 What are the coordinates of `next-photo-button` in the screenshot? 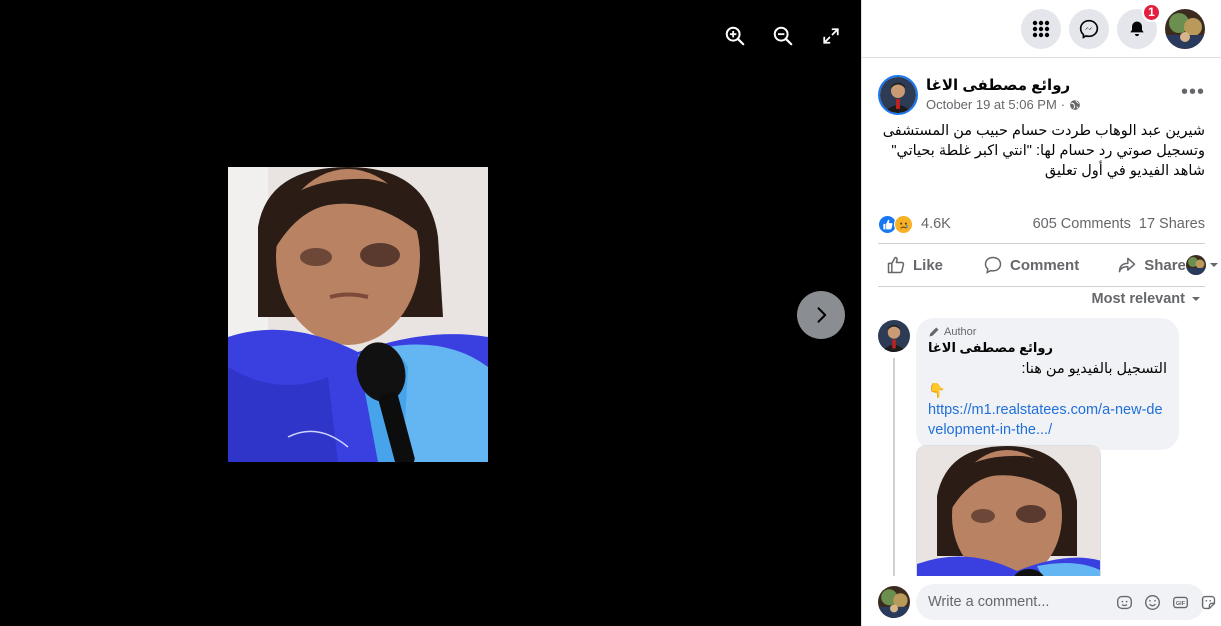 It's located at (821, 315).